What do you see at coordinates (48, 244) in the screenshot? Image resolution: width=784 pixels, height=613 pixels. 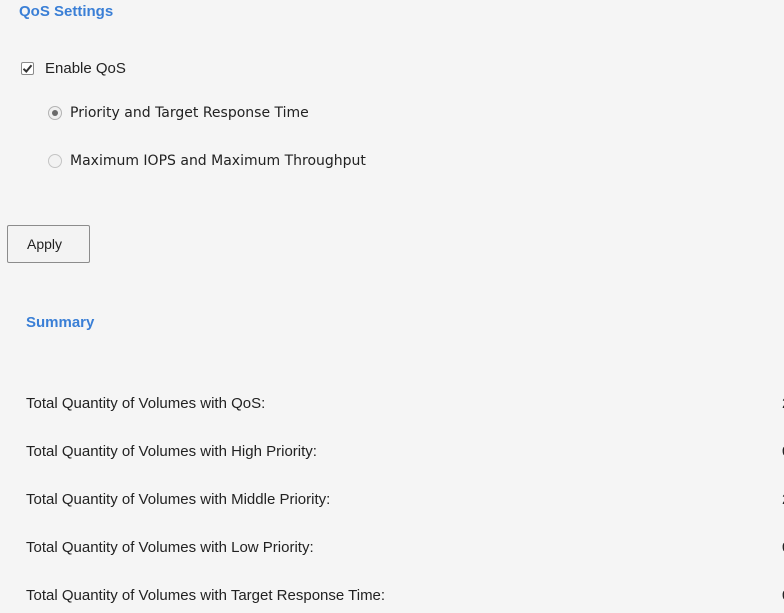 I see `apply-button: Apply` at bounding box center [48, 244].